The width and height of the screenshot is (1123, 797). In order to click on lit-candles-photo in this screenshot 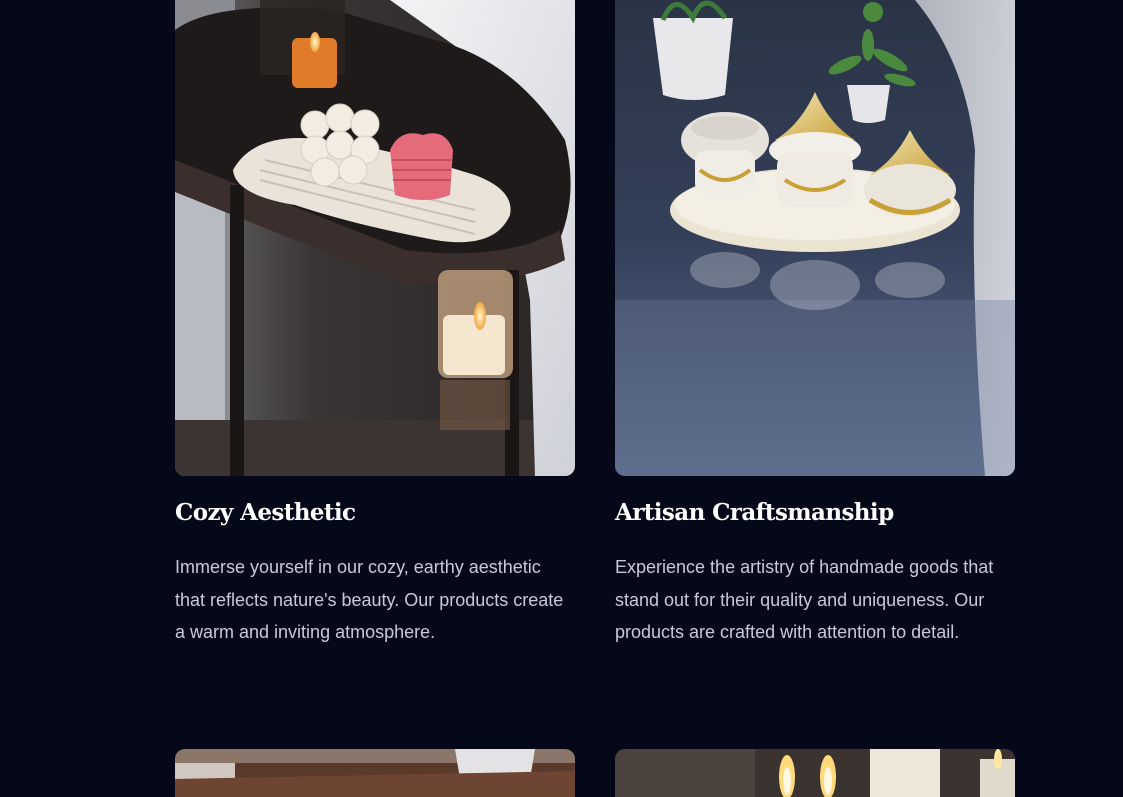, I will do `click(815, 773)`.